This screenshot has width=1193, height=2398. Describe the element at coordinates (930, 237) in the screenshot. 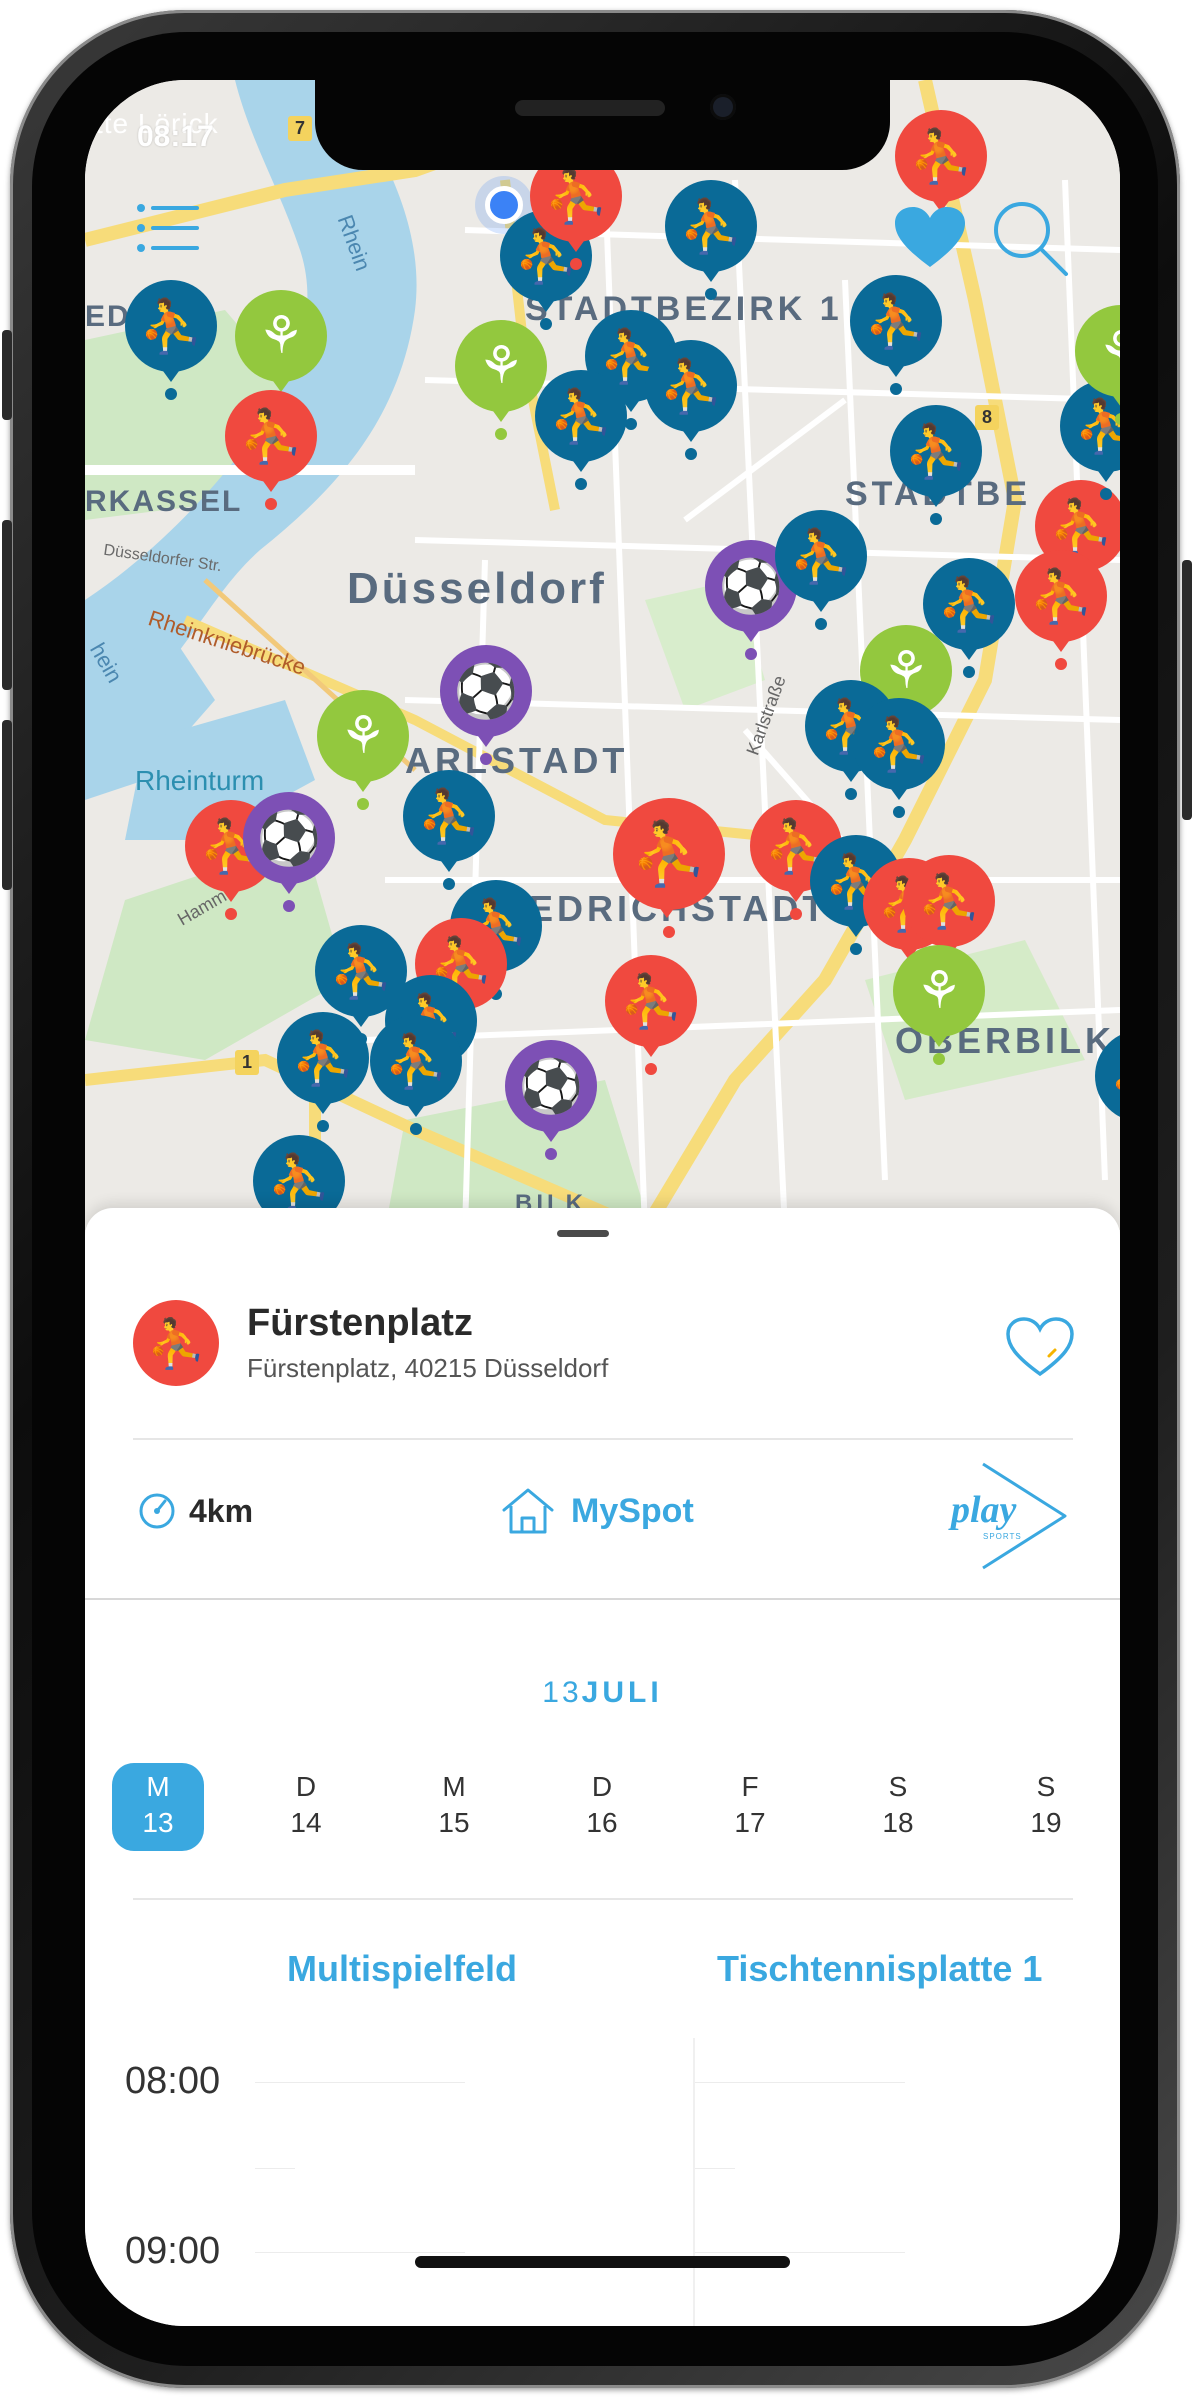

I see `favorites-button` at that location.